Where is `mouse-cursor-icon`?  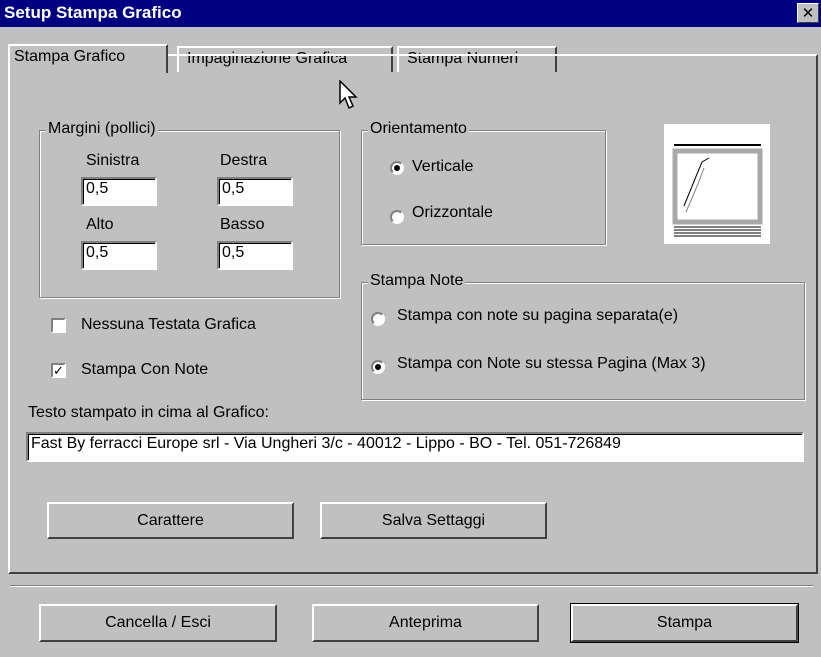 mouse-cursor-icon is located at coordinates (348, 95).